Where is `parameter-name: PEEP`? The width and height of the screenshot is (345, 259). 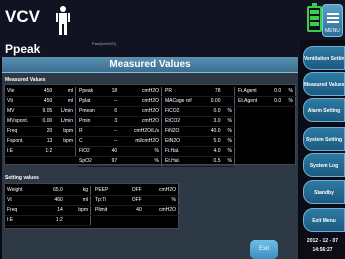 parameter-name: PEEP is located at coordinates (107, 191).